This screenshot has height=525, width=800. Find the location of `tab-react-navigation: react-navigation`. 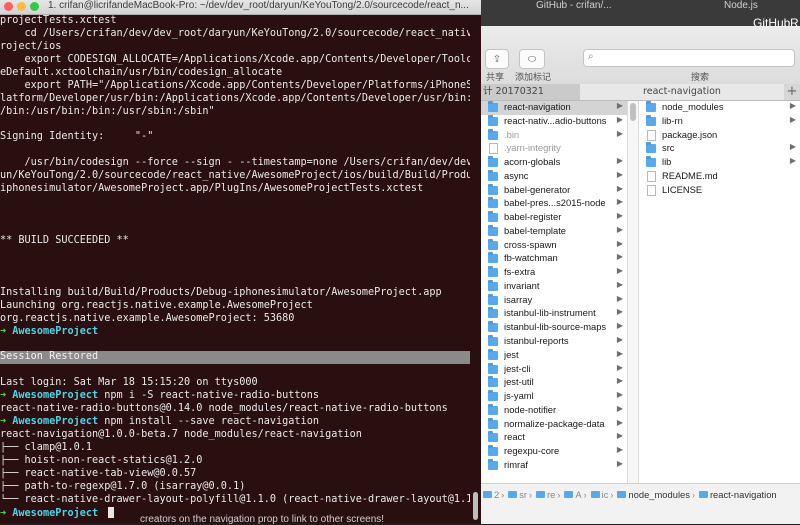

tab-react-navigation: react-navigation is located at coordinates (682, 92).